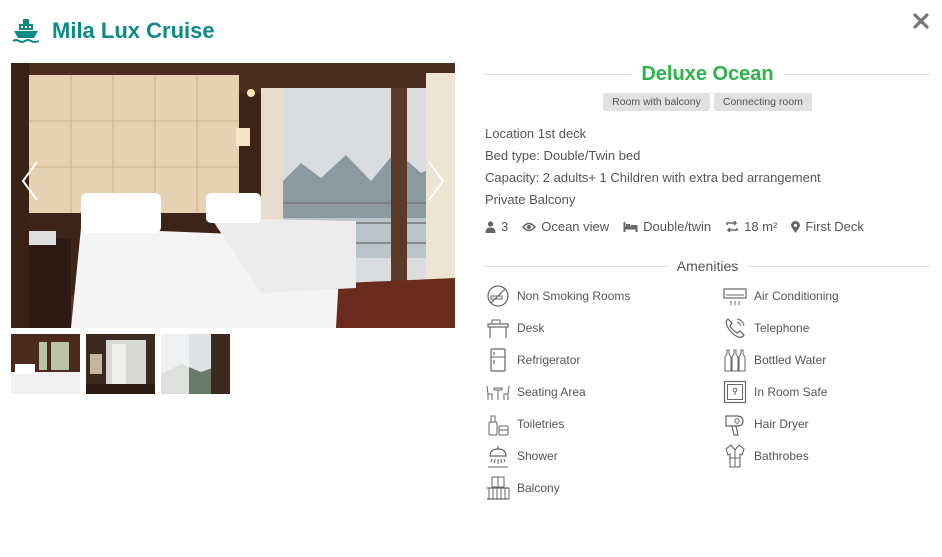 The image size is (942, 557). Describe the element at coordinates (603, 392) in the screenshot. I see `amenity-seating-area: Seating Area` at that location.